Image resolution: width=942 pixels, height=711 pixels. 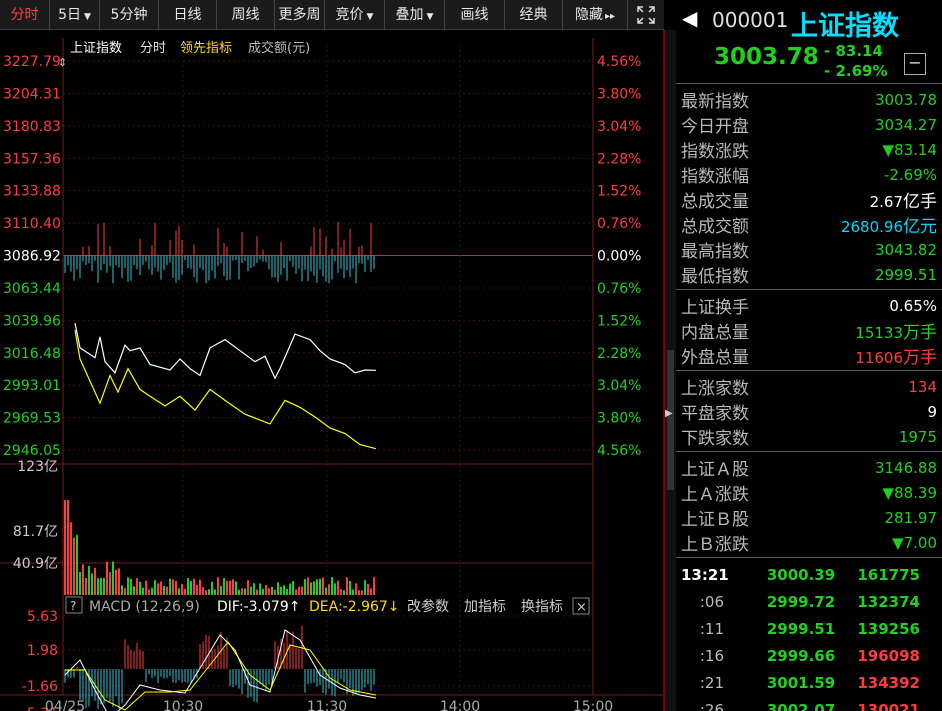 I want to click on stat-number: 3034.27, so click(x=905, y=124).